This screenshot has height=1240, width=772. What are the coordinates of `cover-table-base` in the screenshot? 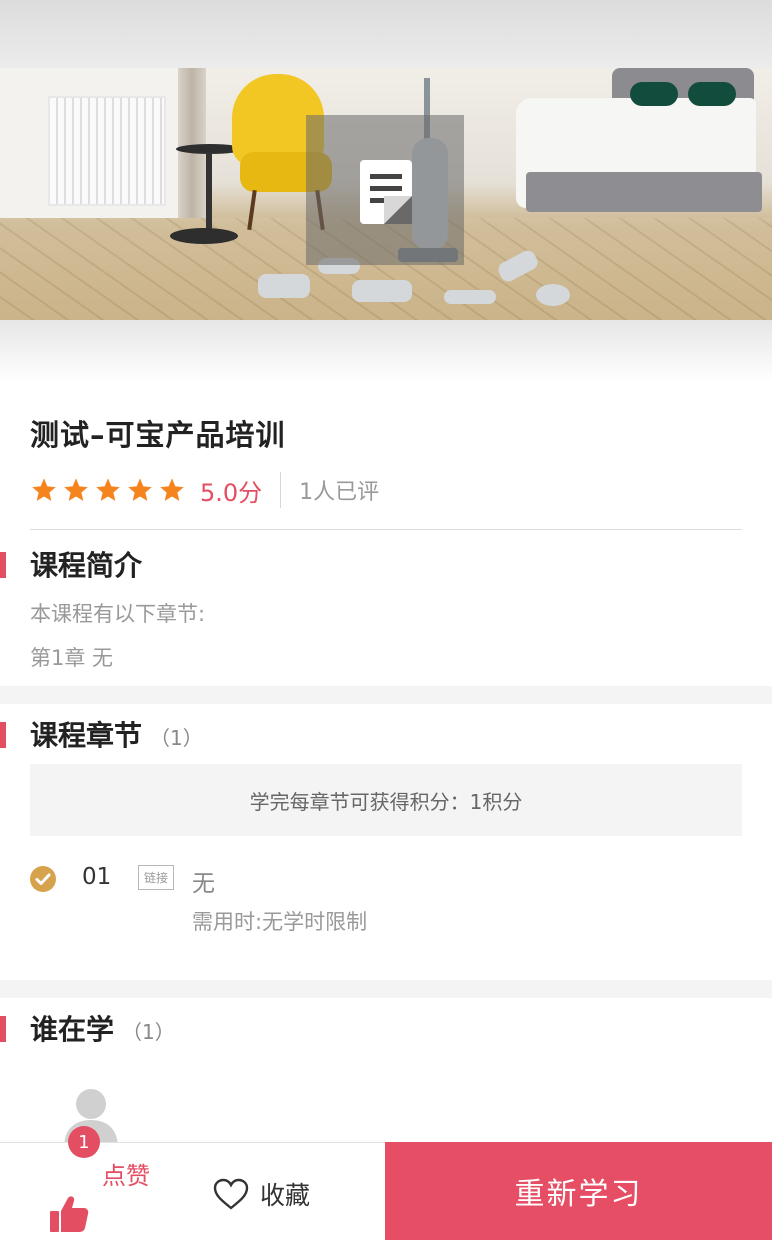 It's located at (204, 236).